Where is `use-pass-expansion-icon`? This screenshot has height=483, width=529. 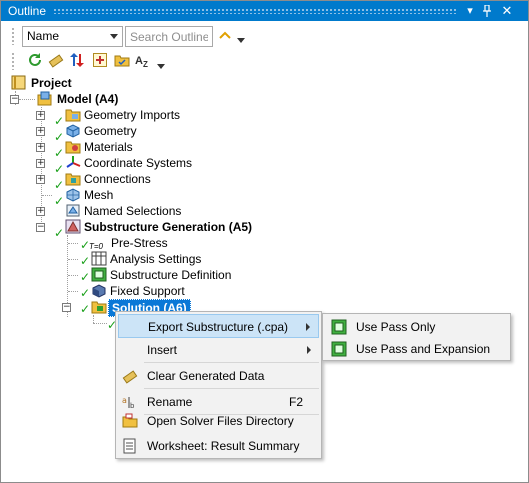 use-pass-expansion-icon is located at coordinates (339, 349).